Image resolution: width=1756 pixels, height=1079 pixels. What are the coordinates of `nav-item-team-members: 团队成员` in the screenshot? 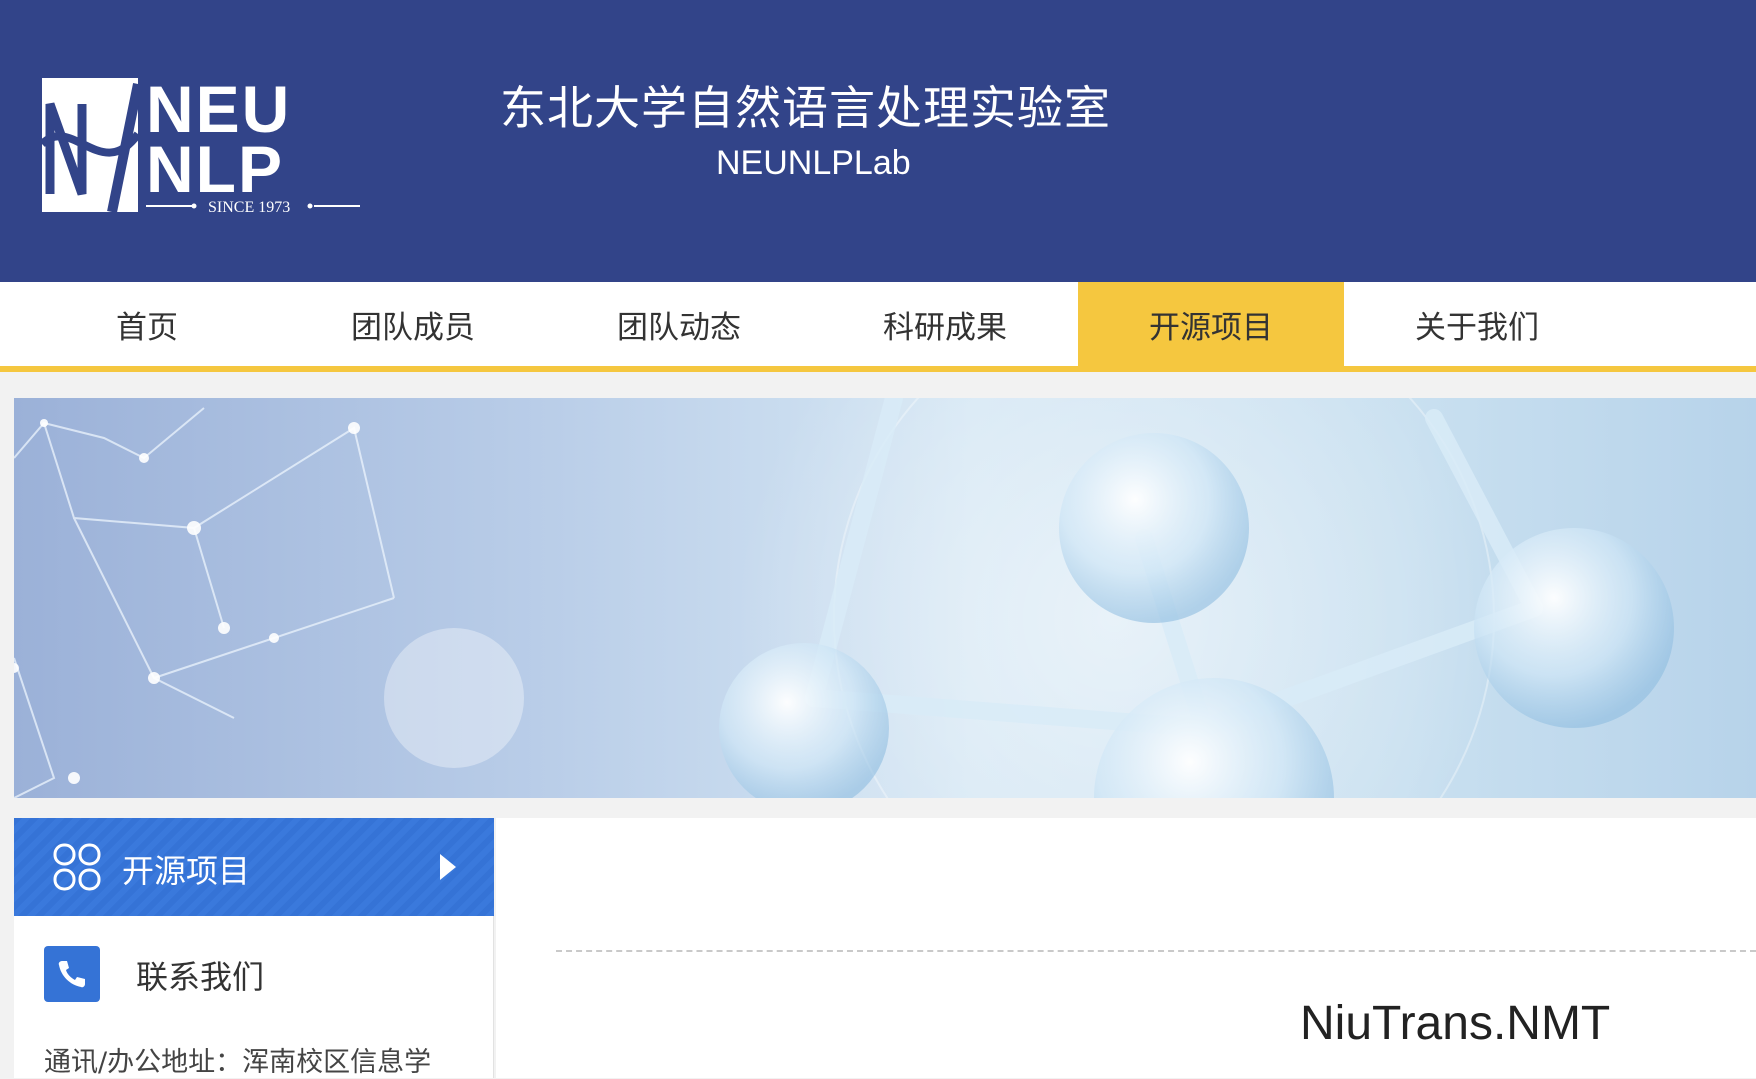 It's located at (413, 324).